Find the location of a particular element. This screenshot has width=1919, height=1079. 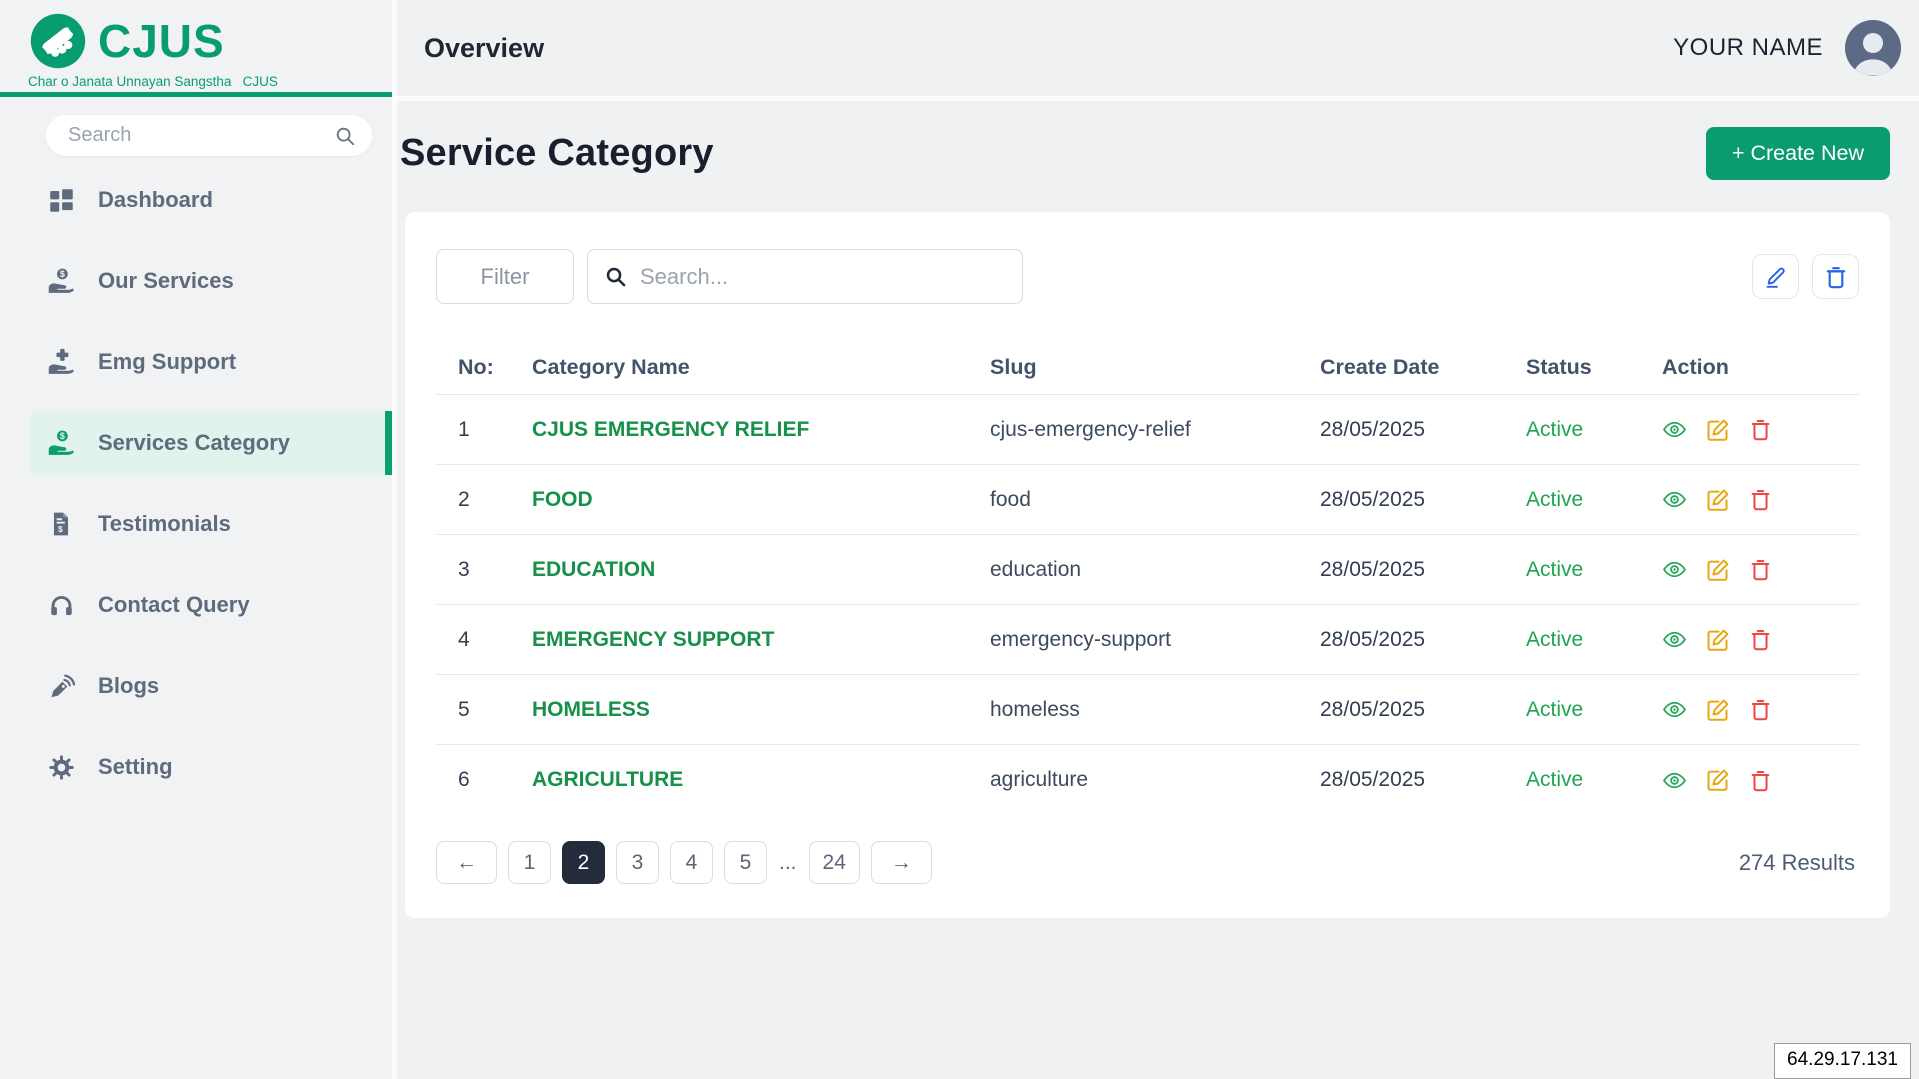

sidebar-item-contact-query: Contact Query is located at coordinates (196, 605).